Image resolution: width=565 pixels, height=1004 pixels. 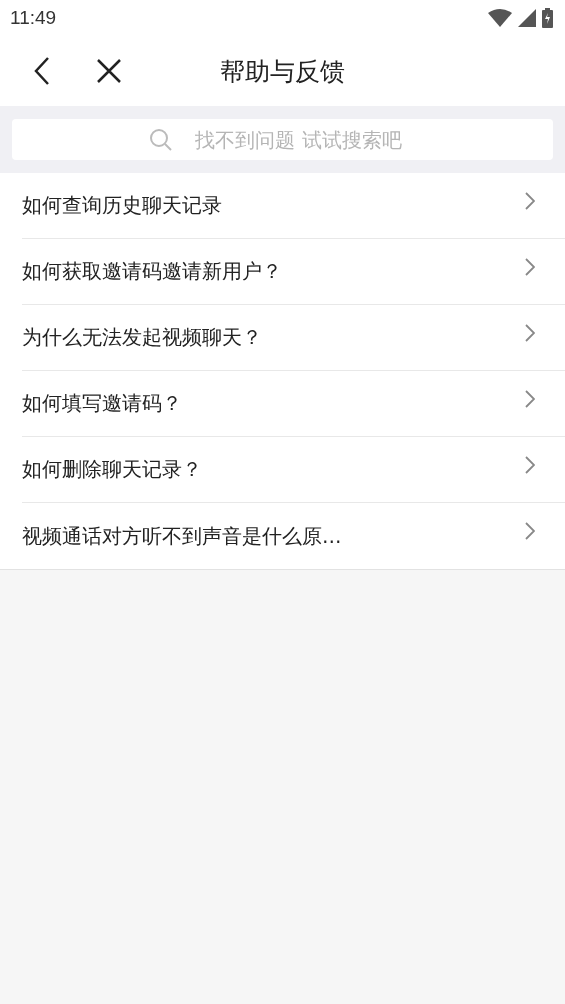 I want to click on back-button, so click(x=42, y=71).